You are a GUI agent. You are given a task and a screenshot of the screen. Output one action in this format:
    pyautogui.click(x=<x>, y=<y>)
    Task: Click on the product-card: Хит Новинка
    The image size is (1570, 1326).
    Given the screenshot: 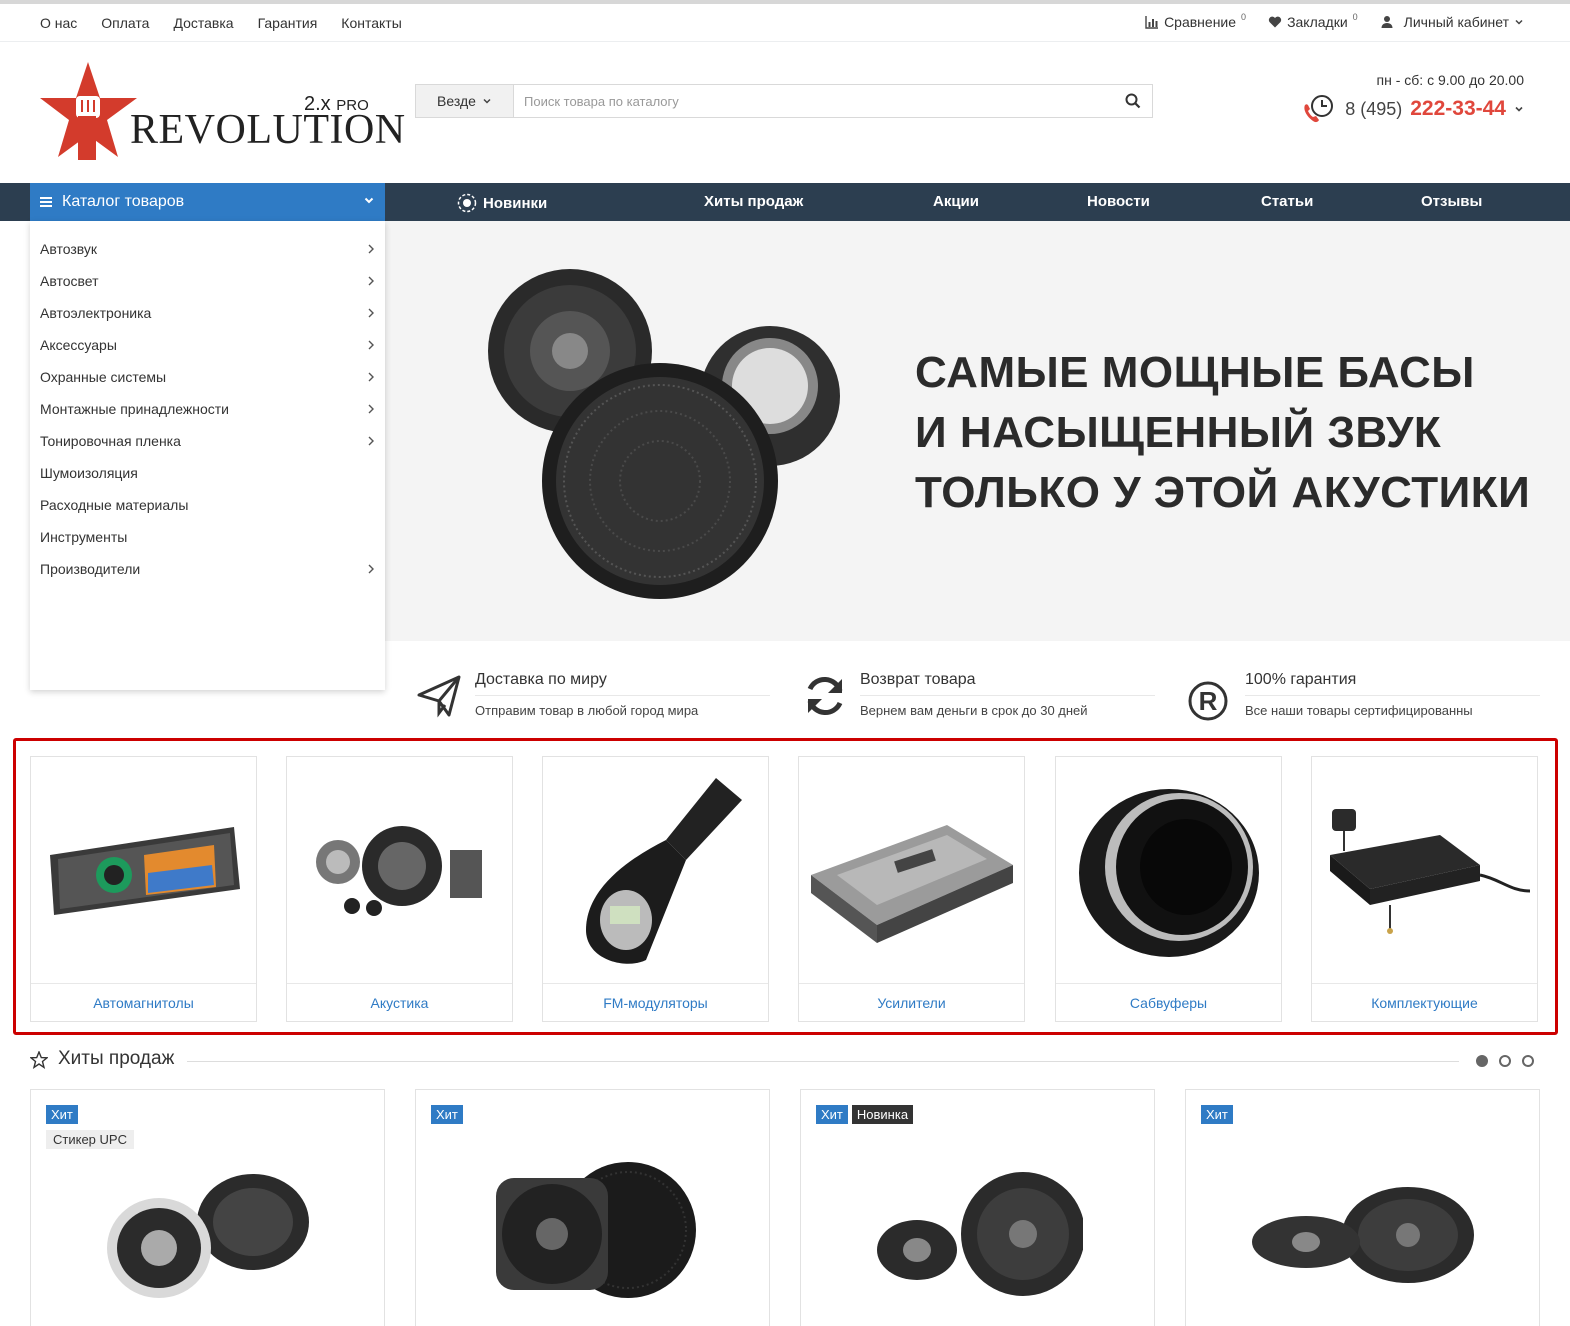 What is the action you would take?
    pyautogui.click(x=977, y=1207)
    